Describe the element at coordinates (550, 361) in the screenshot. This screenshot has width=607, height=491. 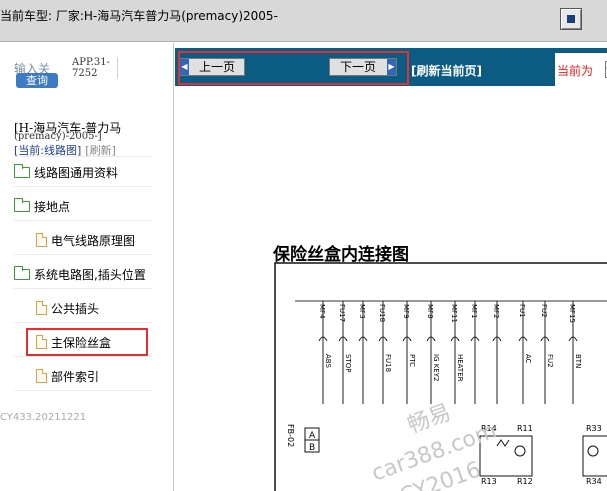
I see `fuse-name: FU2` at that location.